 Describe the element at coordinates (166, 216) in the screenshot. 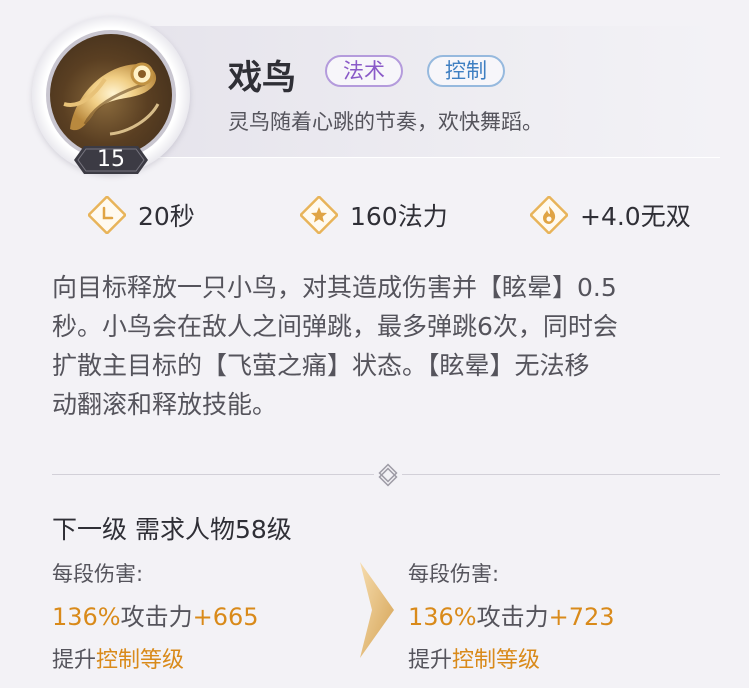

I see `cooldown-value: 20秒` at that location.